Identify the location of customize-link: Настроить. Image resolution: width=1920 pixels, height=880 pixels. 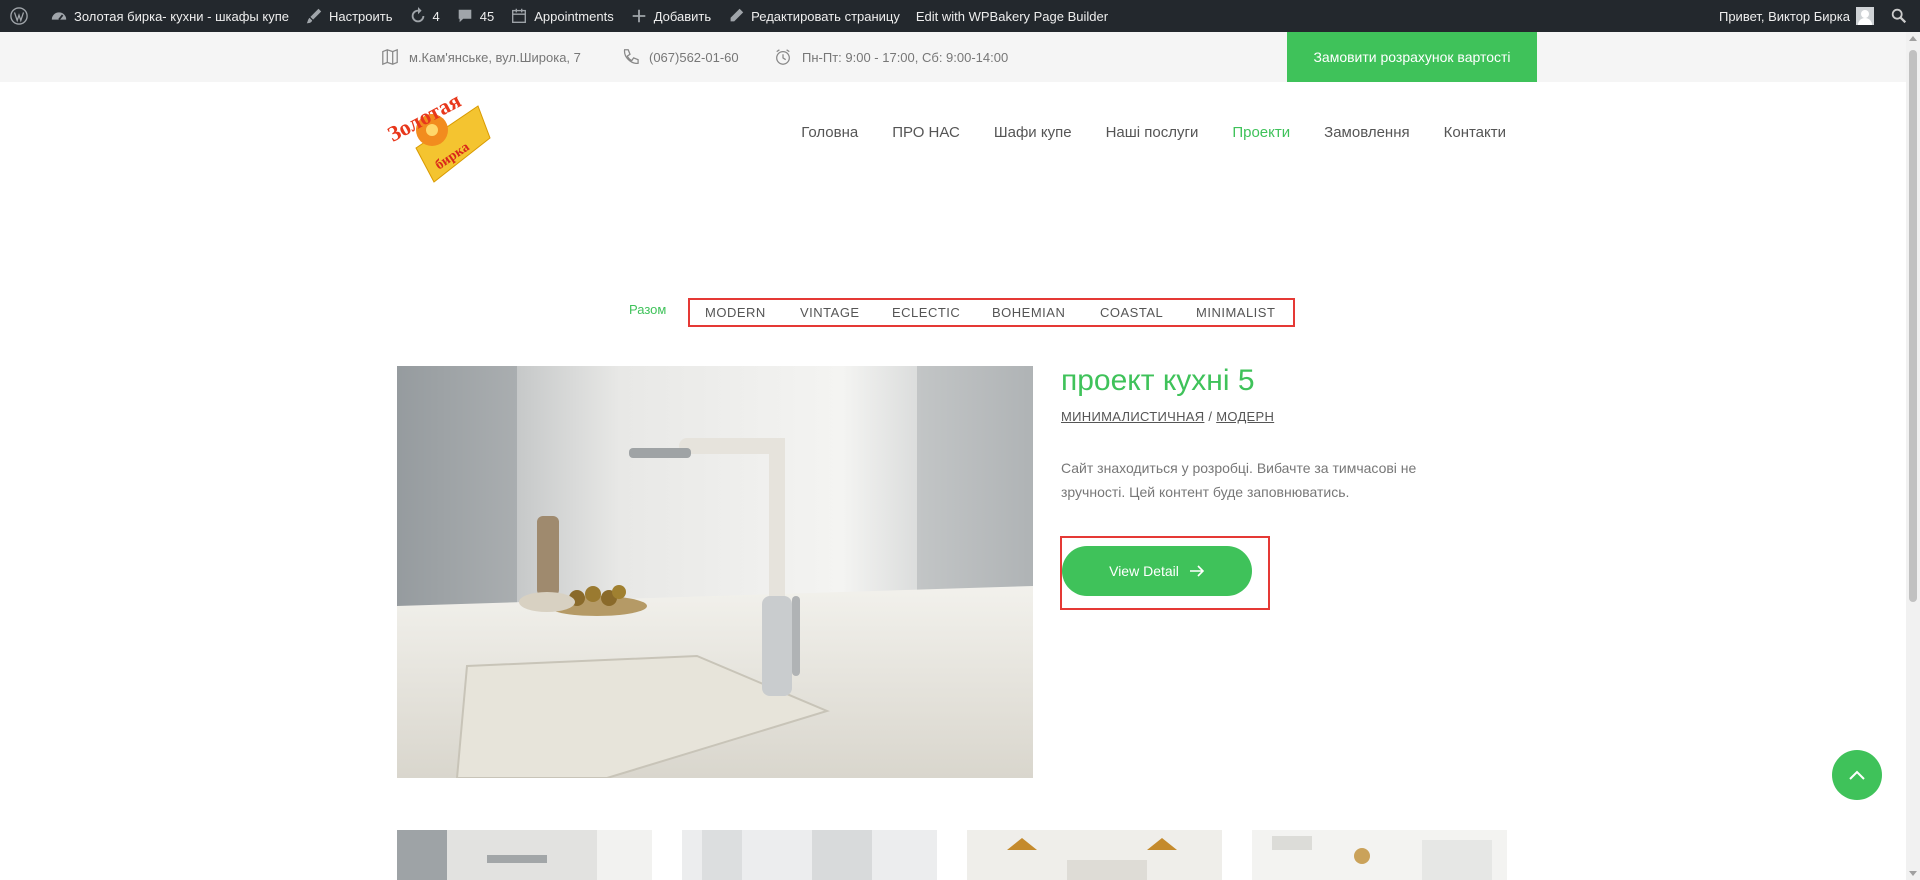
(349, 16).